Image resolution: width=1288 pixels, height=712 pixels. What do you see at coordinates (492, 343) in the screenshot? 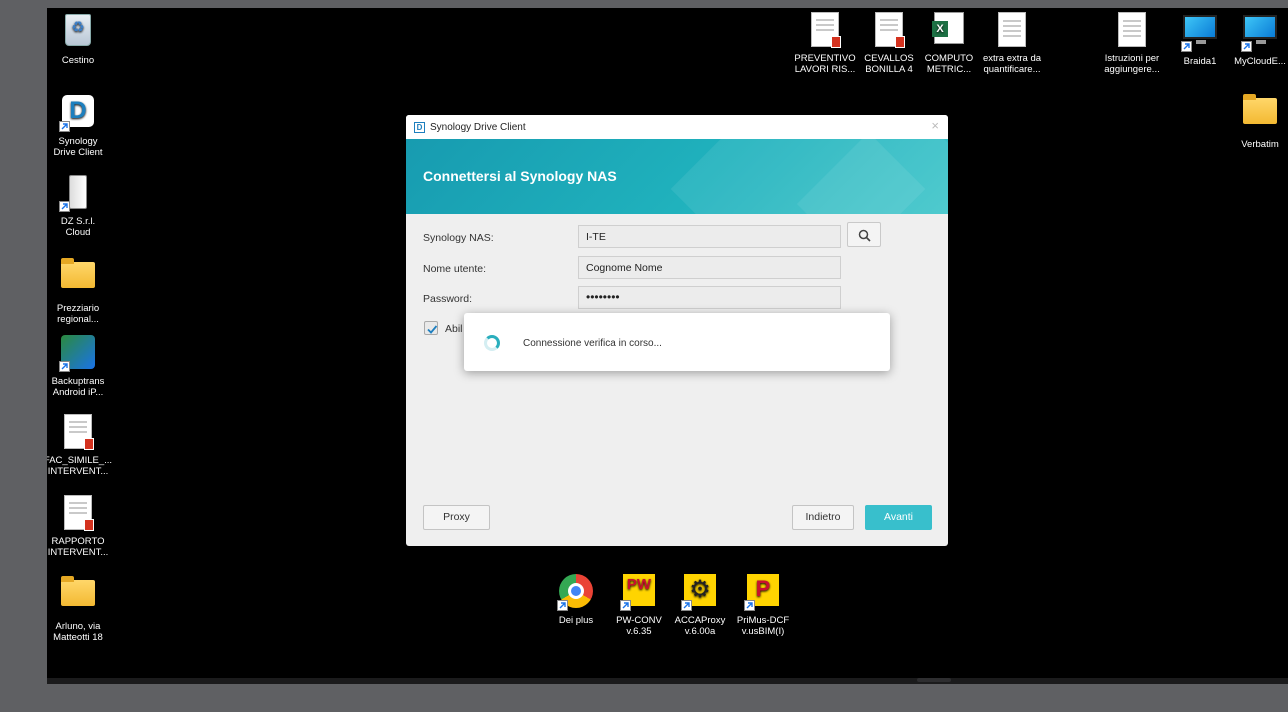
I see `loading-spinner-icon` at bounding box center [492, 343].